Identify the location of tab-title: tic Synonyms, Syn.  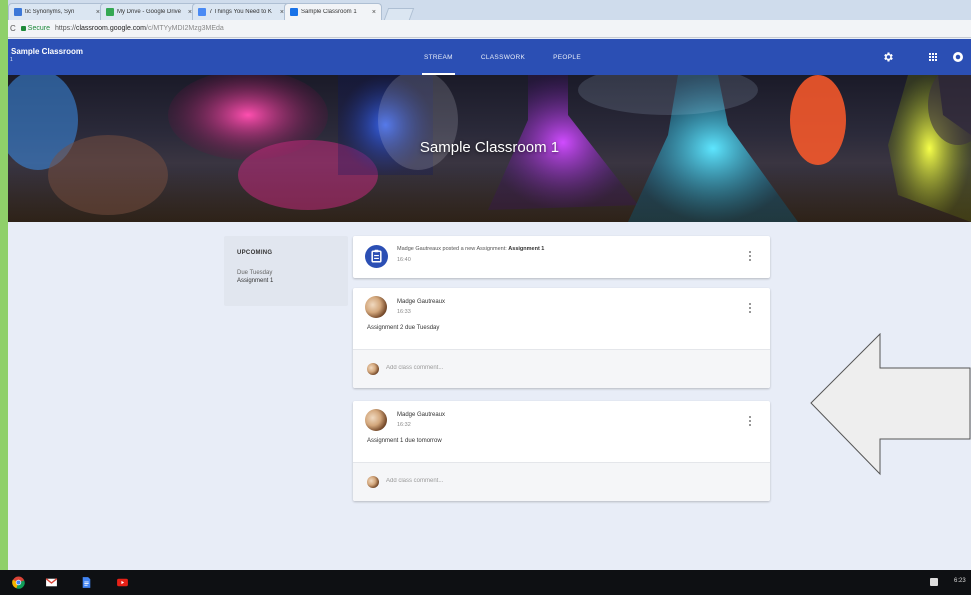
(50, 12).